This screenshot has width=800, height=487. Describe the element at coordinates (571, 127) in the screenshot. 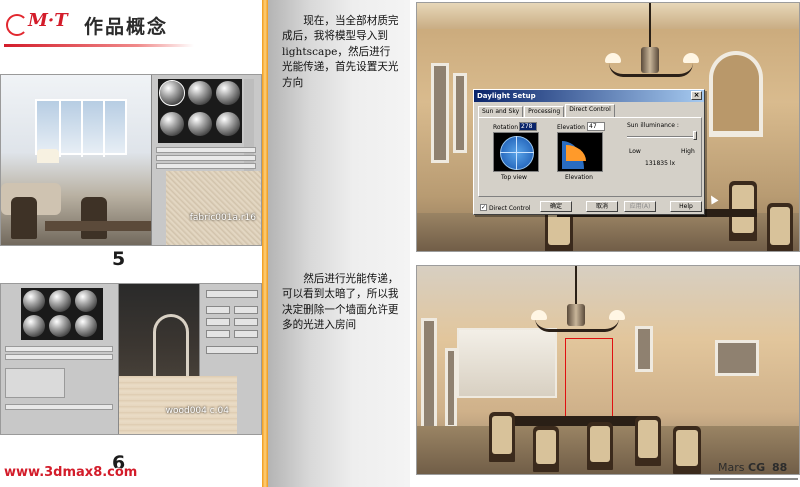

I see `elevation-label: Elevation` at that location.